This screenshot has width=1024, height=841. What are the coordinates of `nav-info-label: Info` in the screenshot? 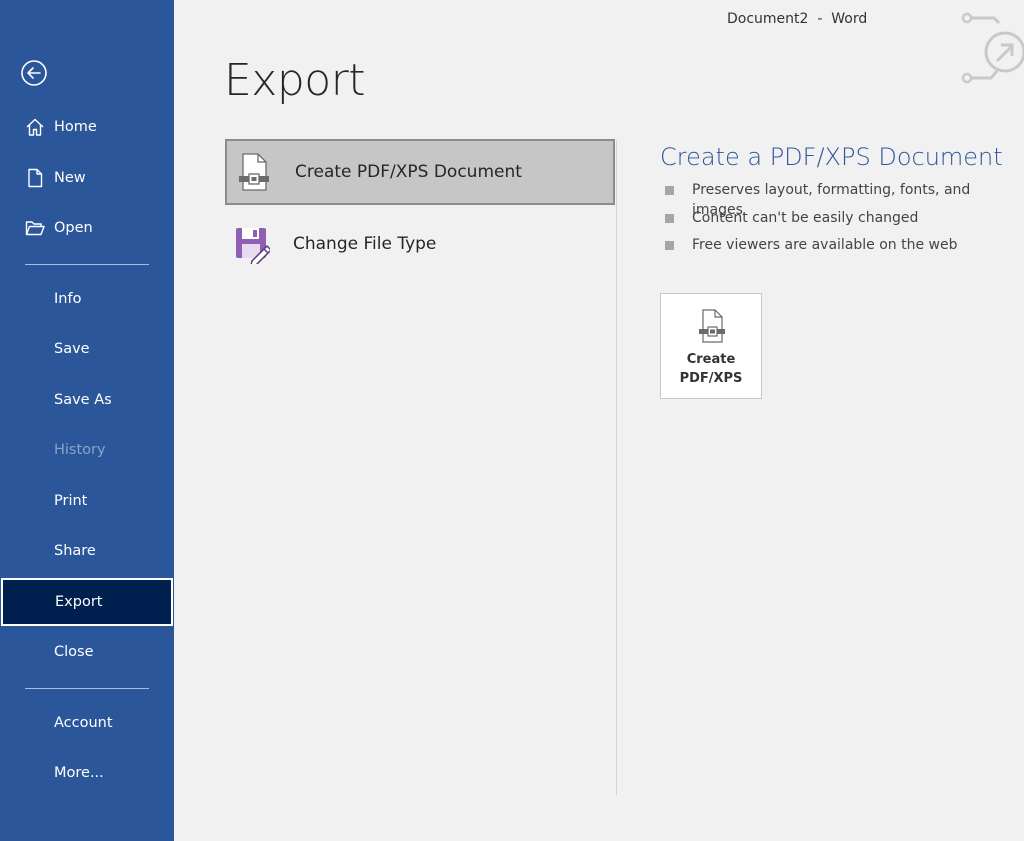 It's located at (68, 299).